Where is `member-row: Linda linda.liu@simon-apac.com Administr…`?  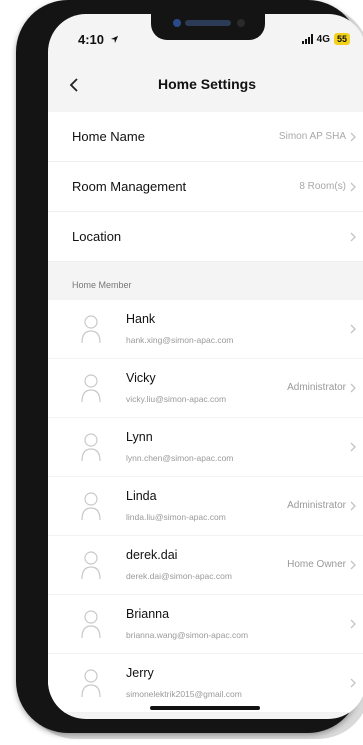
member-row: Linda linda.liu@simon-apac.com Administr… is located at coordinates (205, 506).